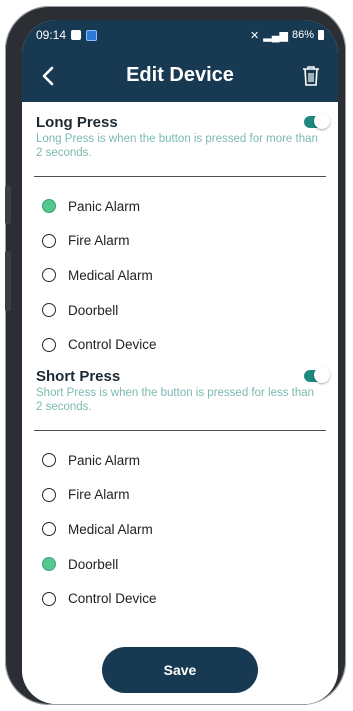 The width and height of the screenshot is (353, 711). What do you see at coordinates (8, 205) in the screenshot?
I see `volume-button` at bounding box center [8, 205].